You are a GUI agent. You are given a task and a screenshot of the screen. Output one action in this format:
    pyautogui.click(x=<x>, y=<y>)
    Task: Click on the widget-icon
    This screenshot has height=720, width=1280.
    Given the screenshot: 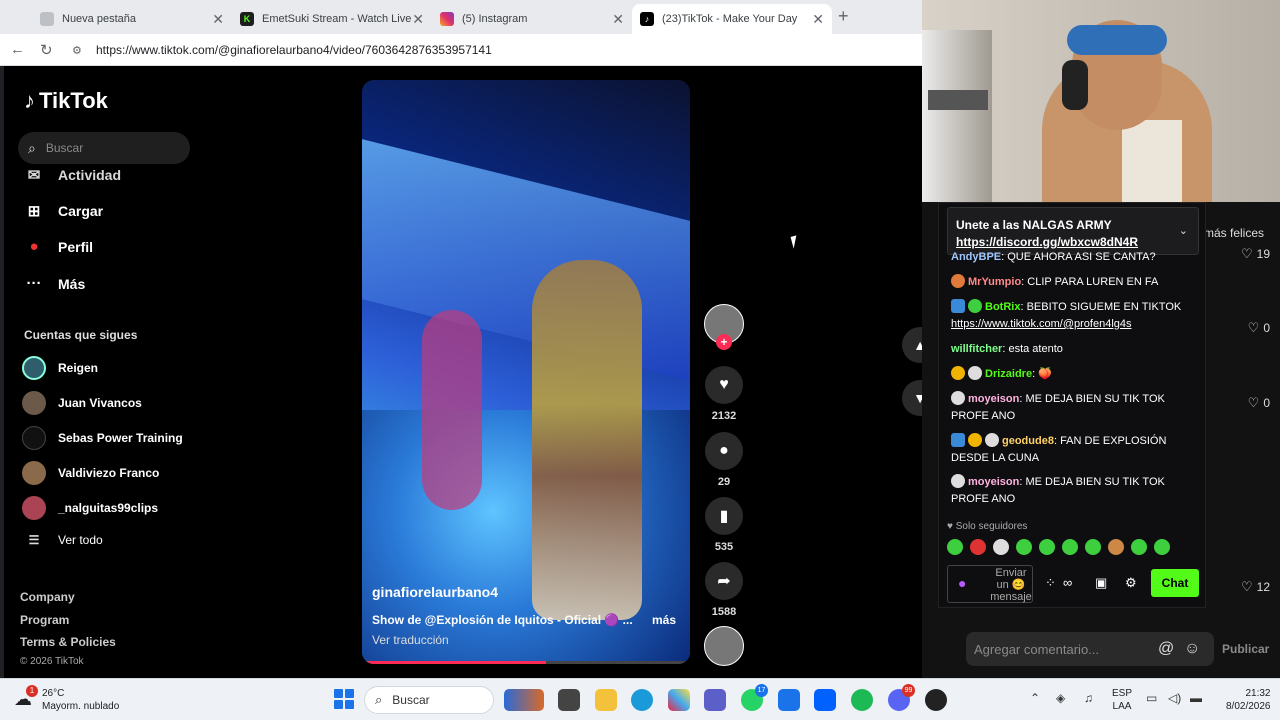 What is the action you would take?
    pyautogui.click(x=524, y=700)
    